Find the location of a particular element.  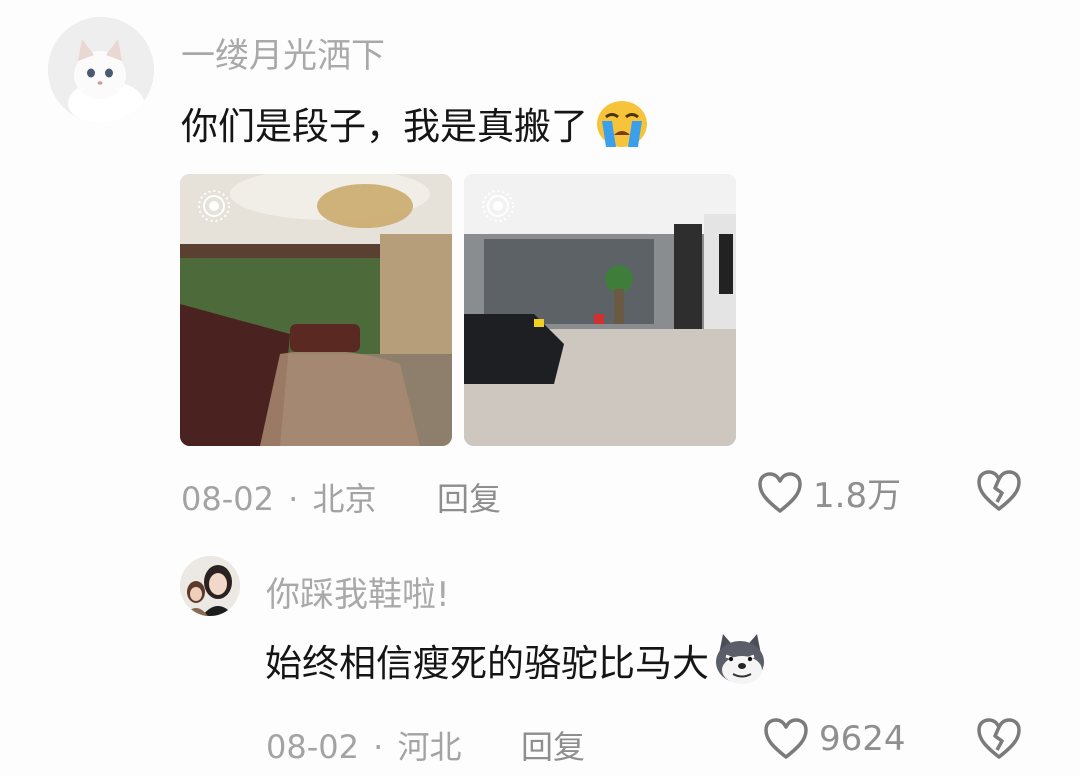

comment-meta: 08-02 · 河北 is located at coordinates (364, 745).